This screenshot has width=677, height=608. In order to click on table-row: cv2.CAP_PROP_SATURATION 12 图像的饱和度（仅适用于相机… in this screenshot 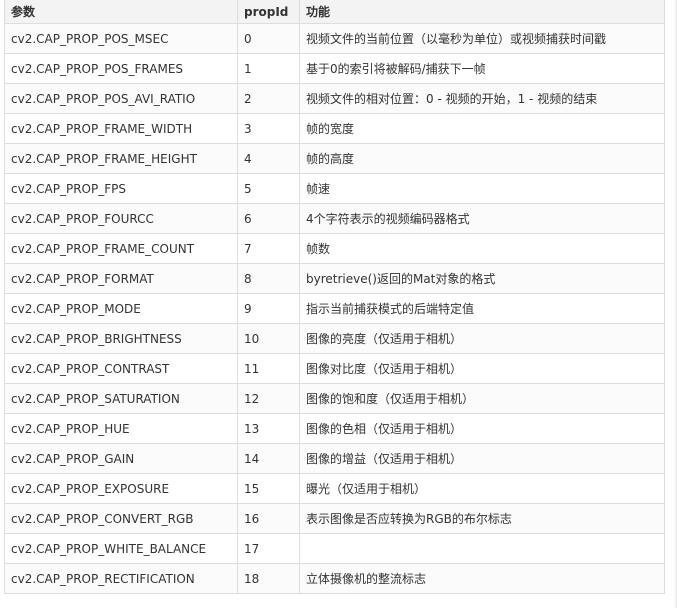, I will do `click(334, 398)`.